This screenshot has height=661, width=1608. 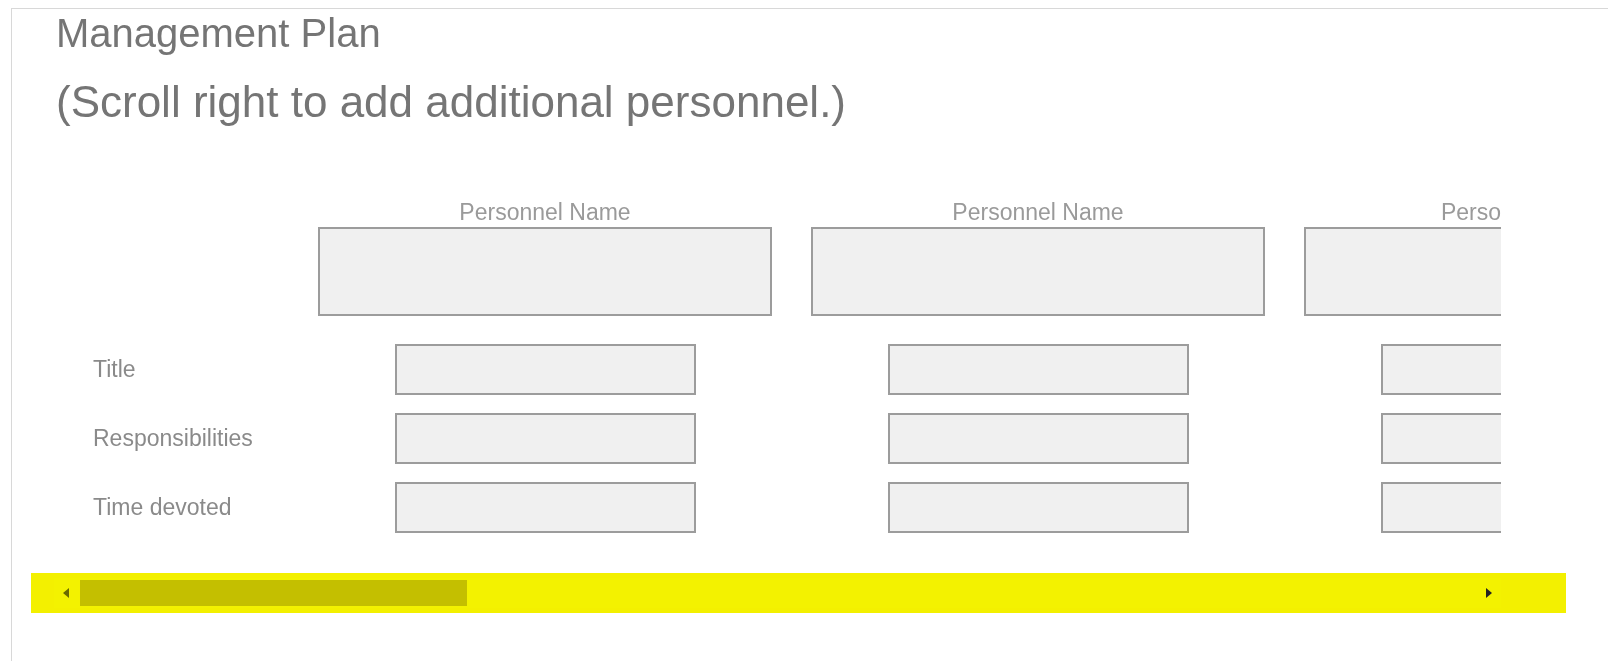 I want to click on scroll-left-icon, so click(x=66, y=593).